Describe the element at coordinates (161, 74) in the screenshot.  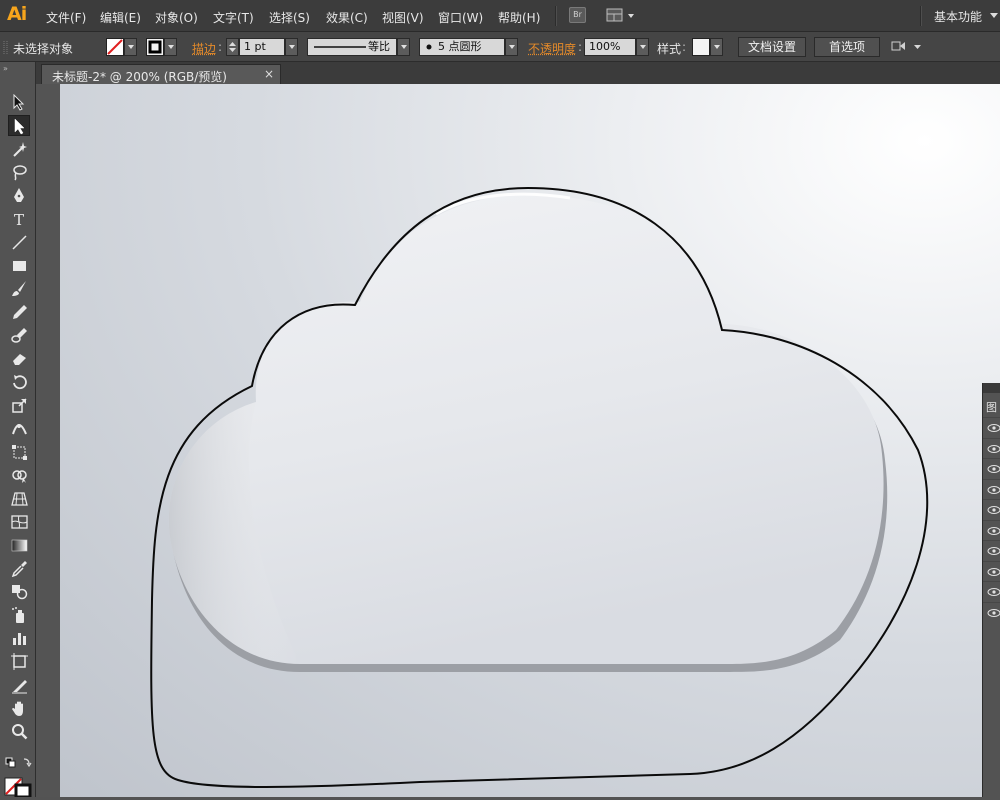
I see `document-tab: 未标题-2* @ 200% (RGB/预览) ×` at that location.